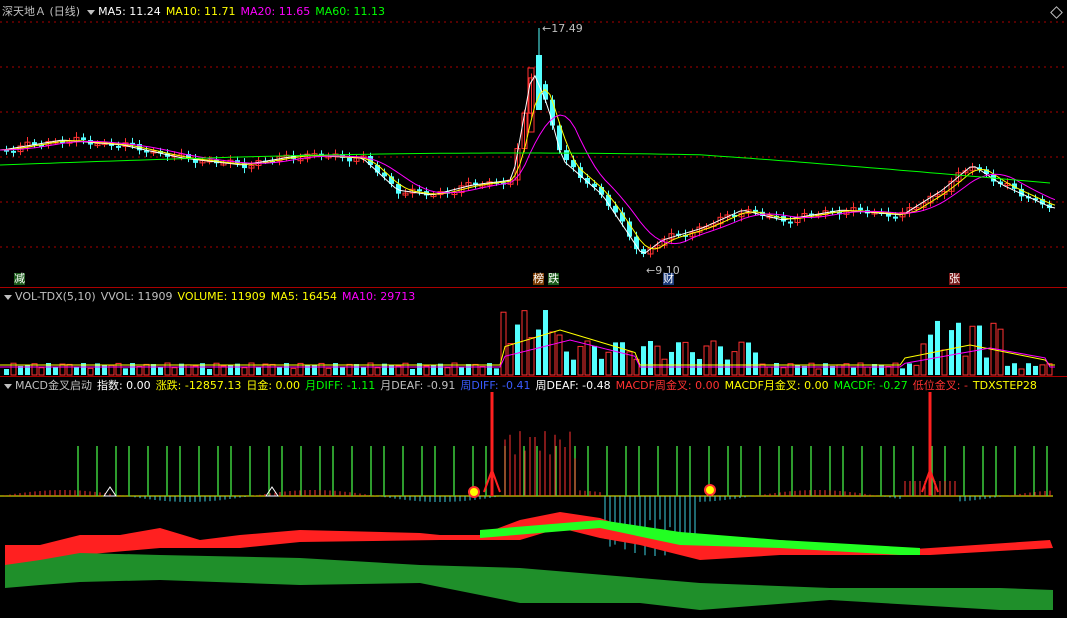 The width and height of the screenshot is (1067, 618). I want to click on triangle-icon, so click(272, 491).